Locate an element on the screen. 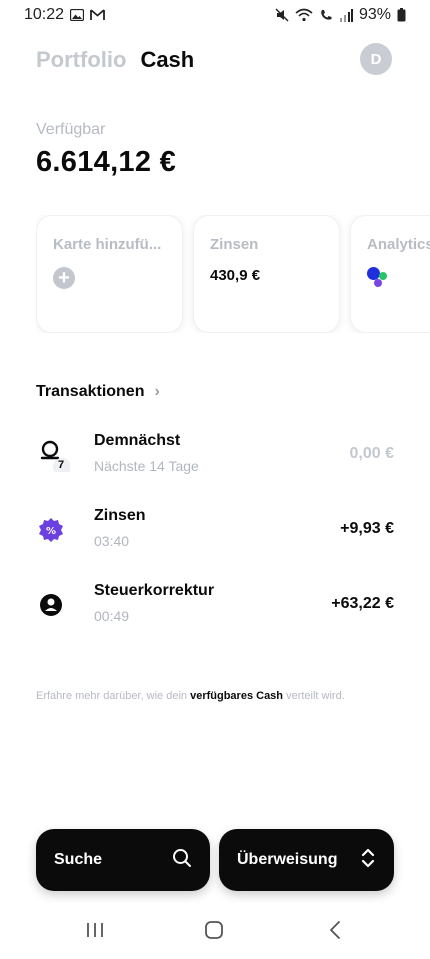  transaction-row: % Zinsen 03:40 +9,93 € is located at coordinates (215, 532).